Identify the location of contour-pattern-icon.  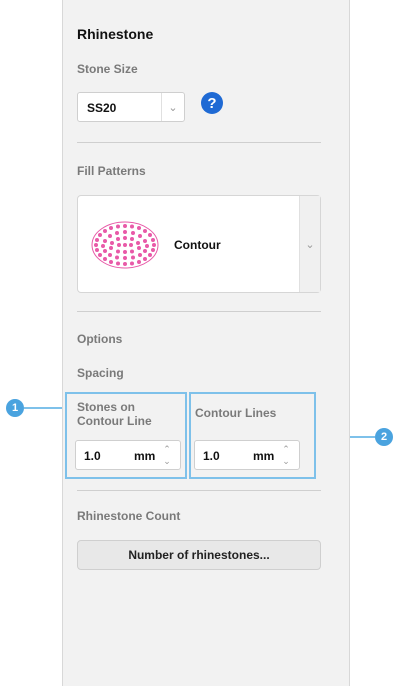
(125, 247).